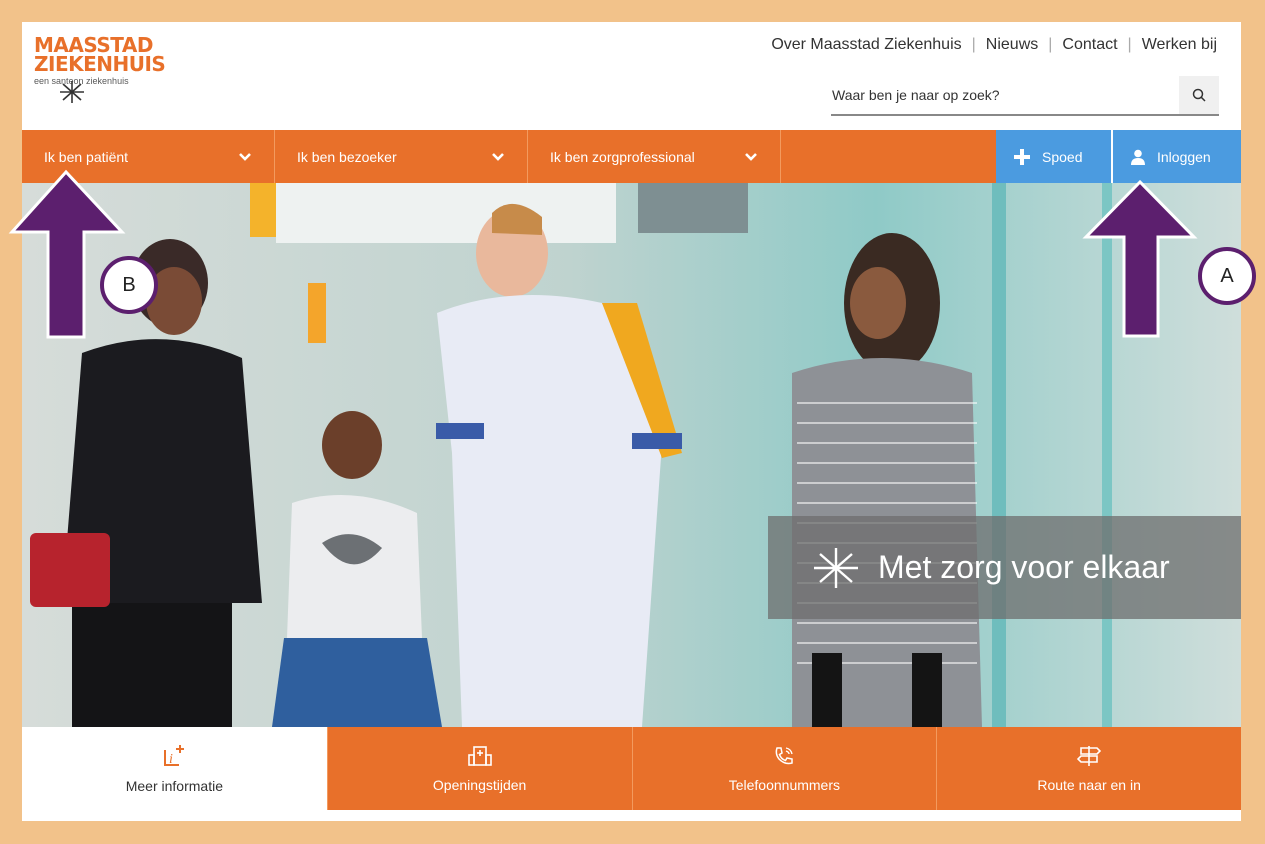  Describe the element at coordinates (401, 156) in the screenshot. I see `nav-item-bezoeker: Ik ben bezoeker` at that location.